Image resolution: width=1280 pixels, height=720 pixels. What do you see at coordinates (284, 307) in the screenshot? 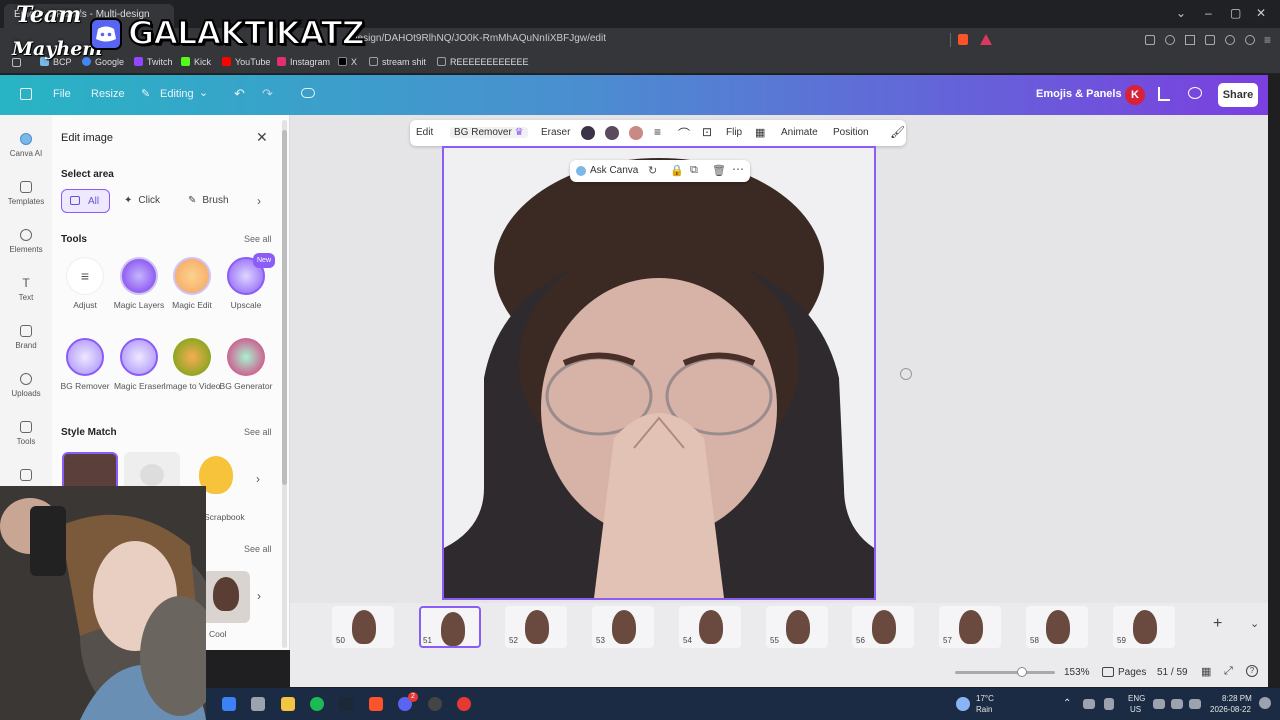
I see `panel-scrollbar-thumb` at bounding box center [284, 307].